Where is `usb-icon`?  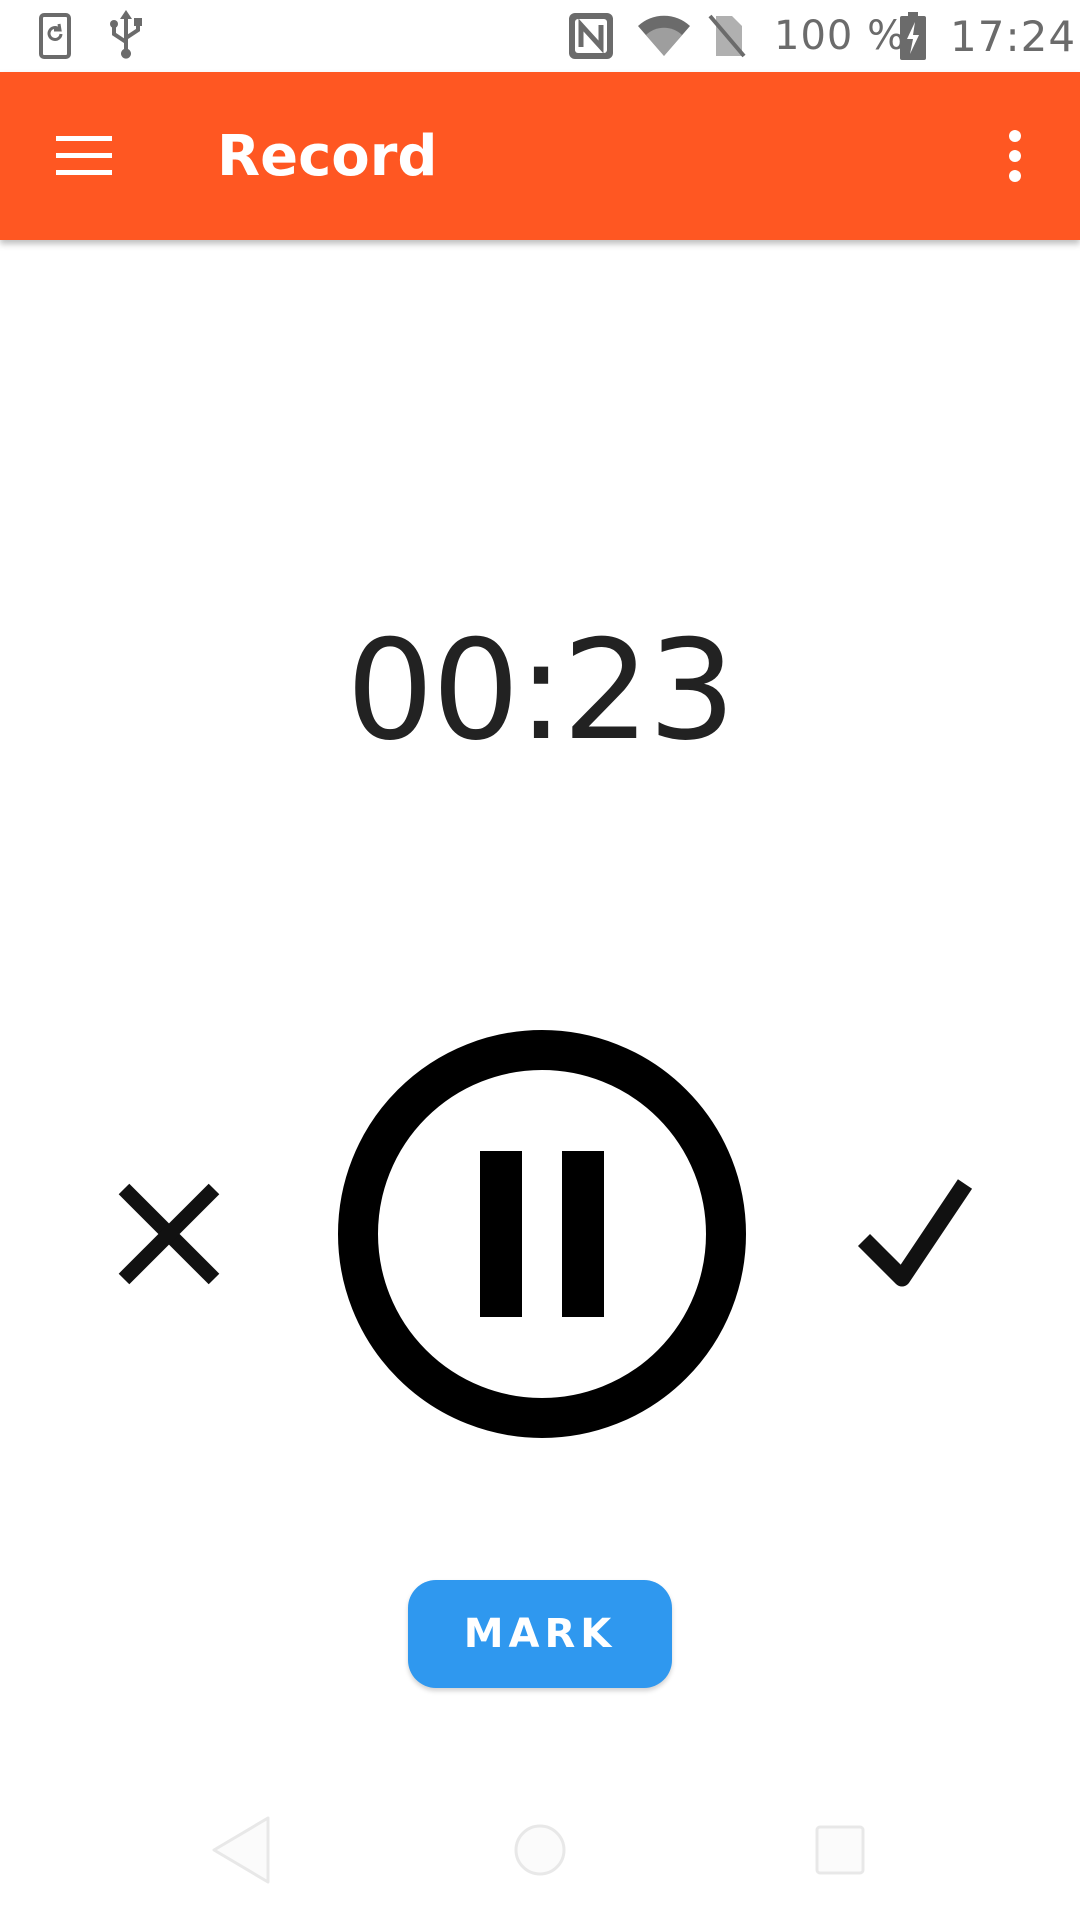 usb-icon is located at coordinates (126, 36).